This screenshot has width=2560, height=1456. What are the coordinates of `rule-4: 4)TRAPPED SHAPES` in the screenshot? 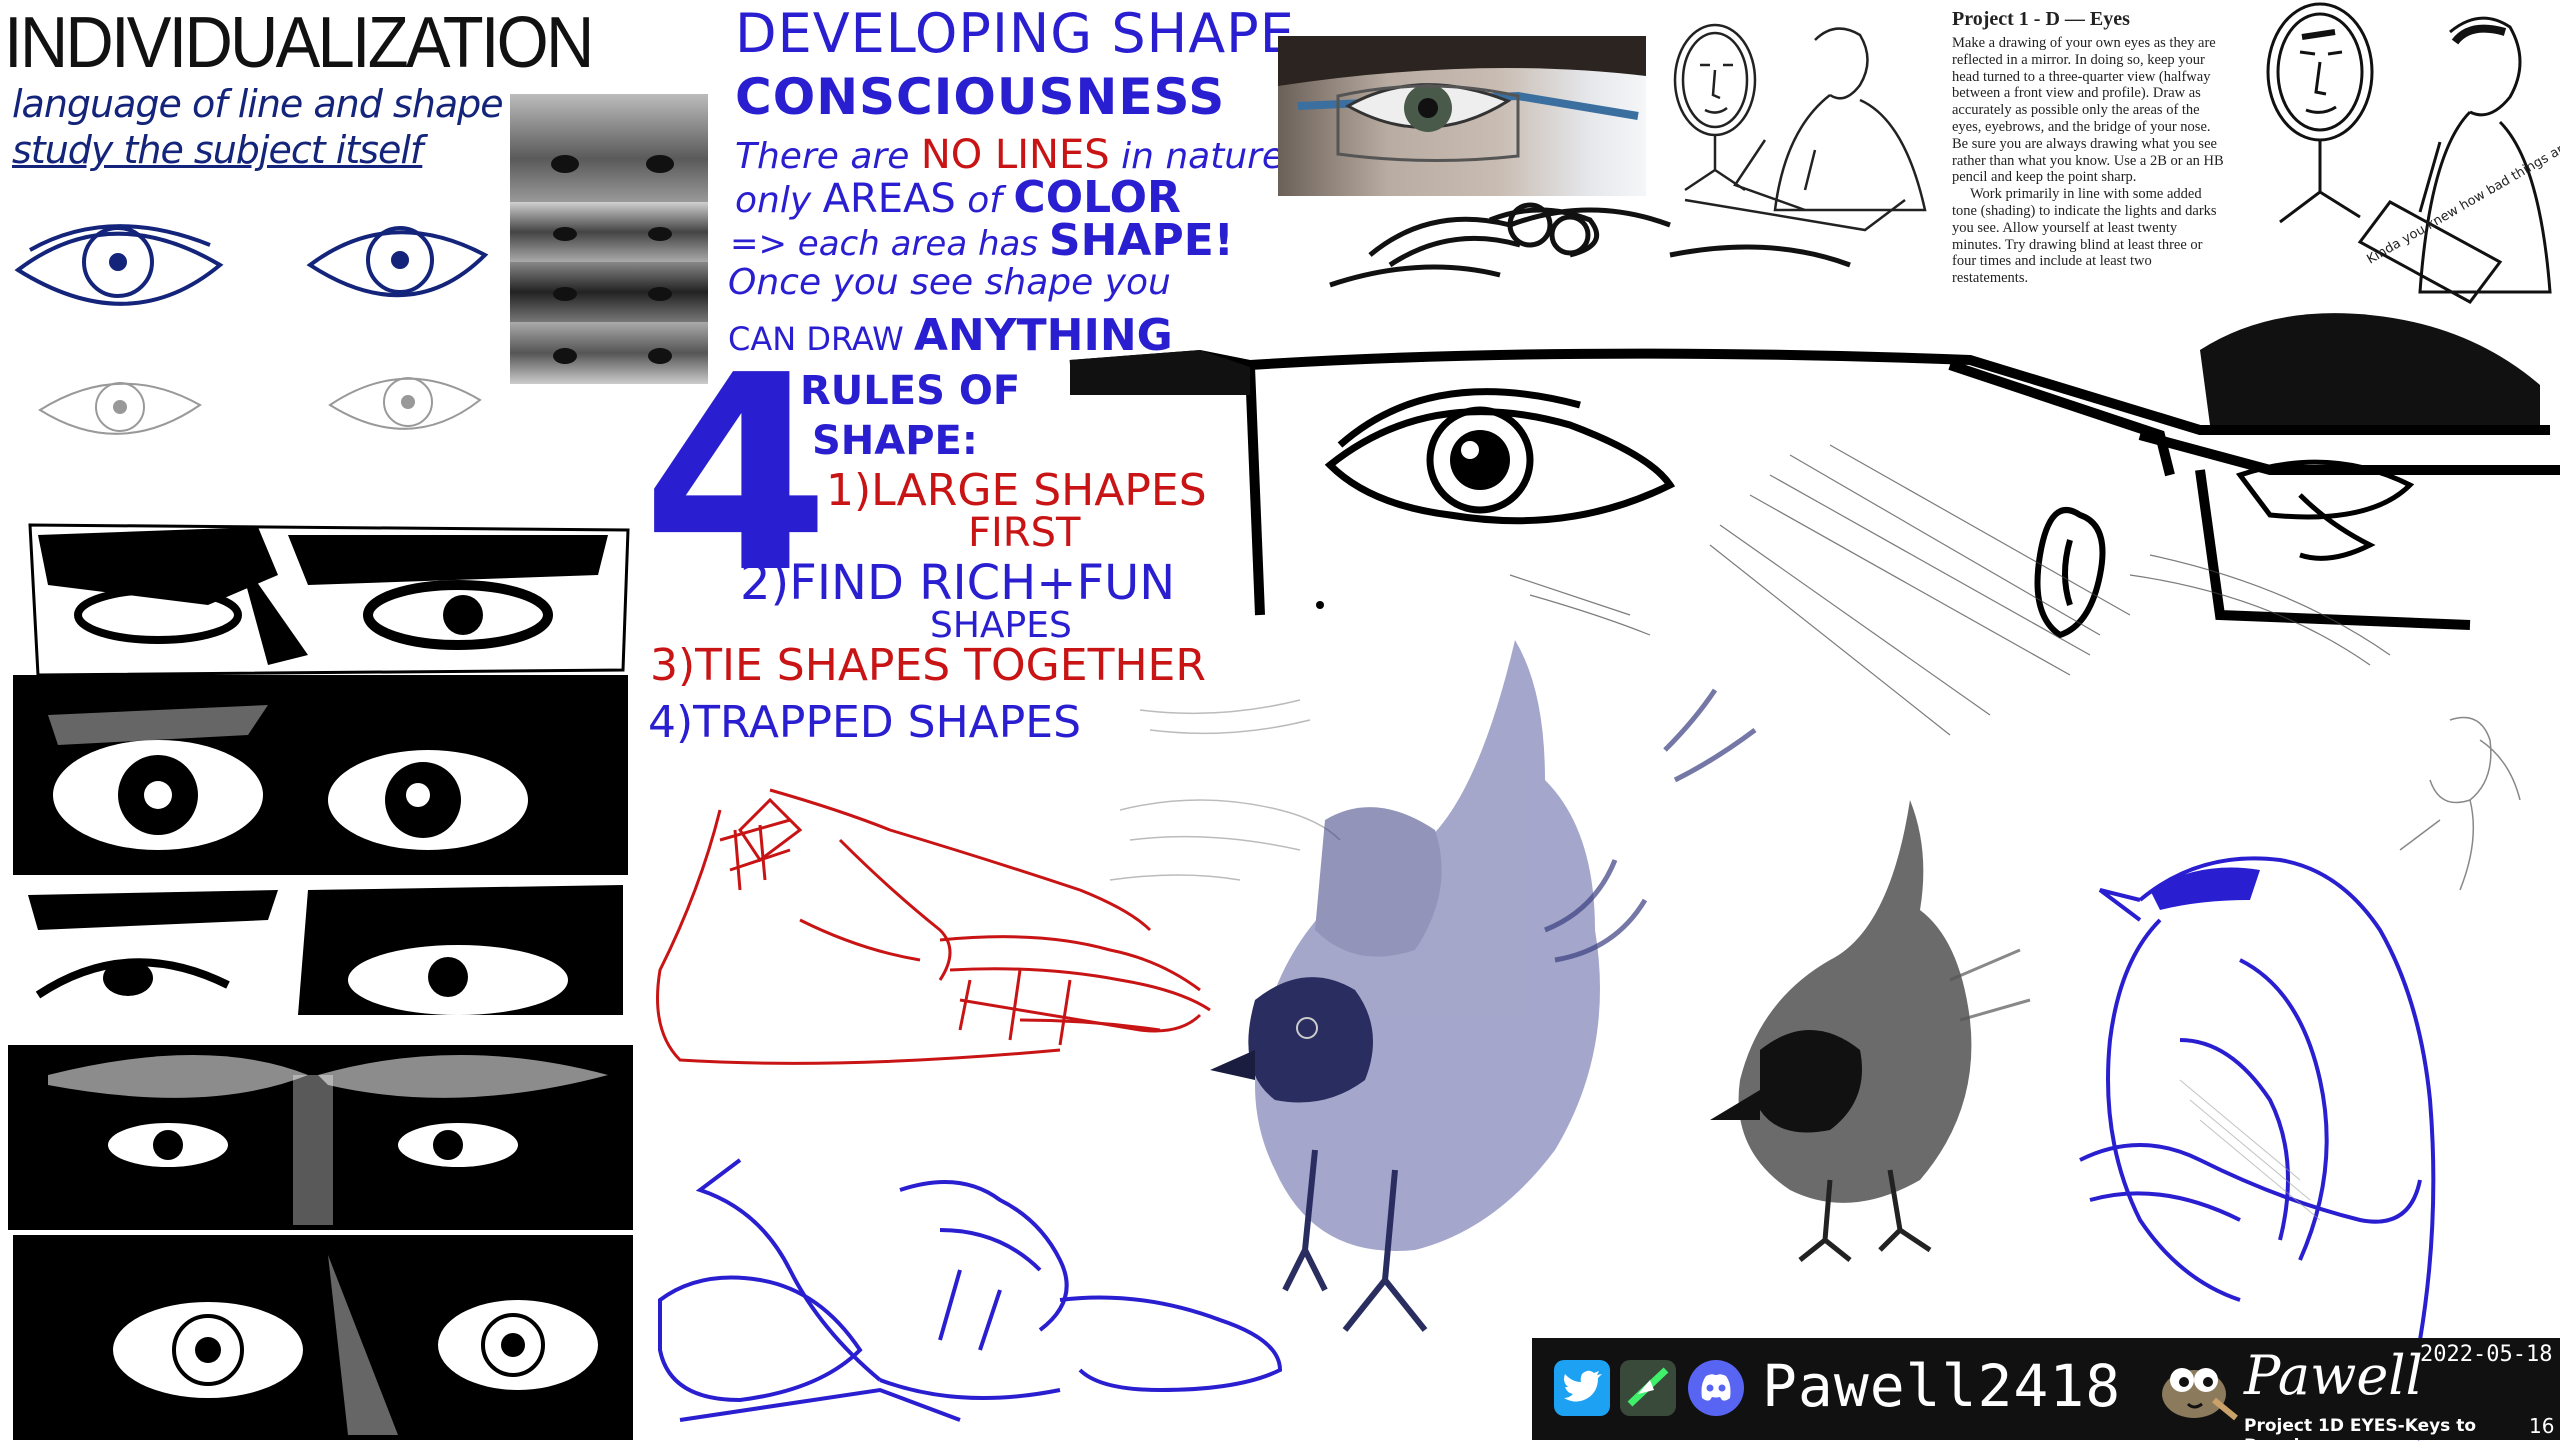 It's located at (864, 722).